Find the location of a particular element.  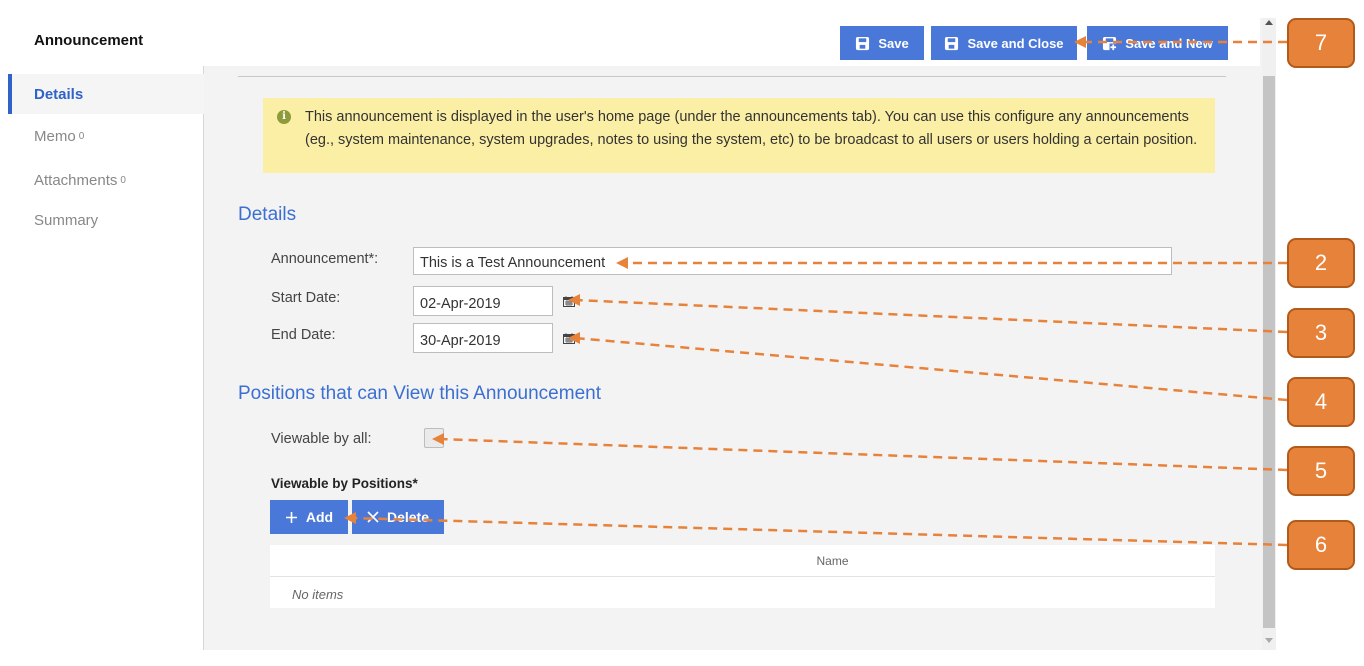

plus-icon is located at coordinates (291, 517).